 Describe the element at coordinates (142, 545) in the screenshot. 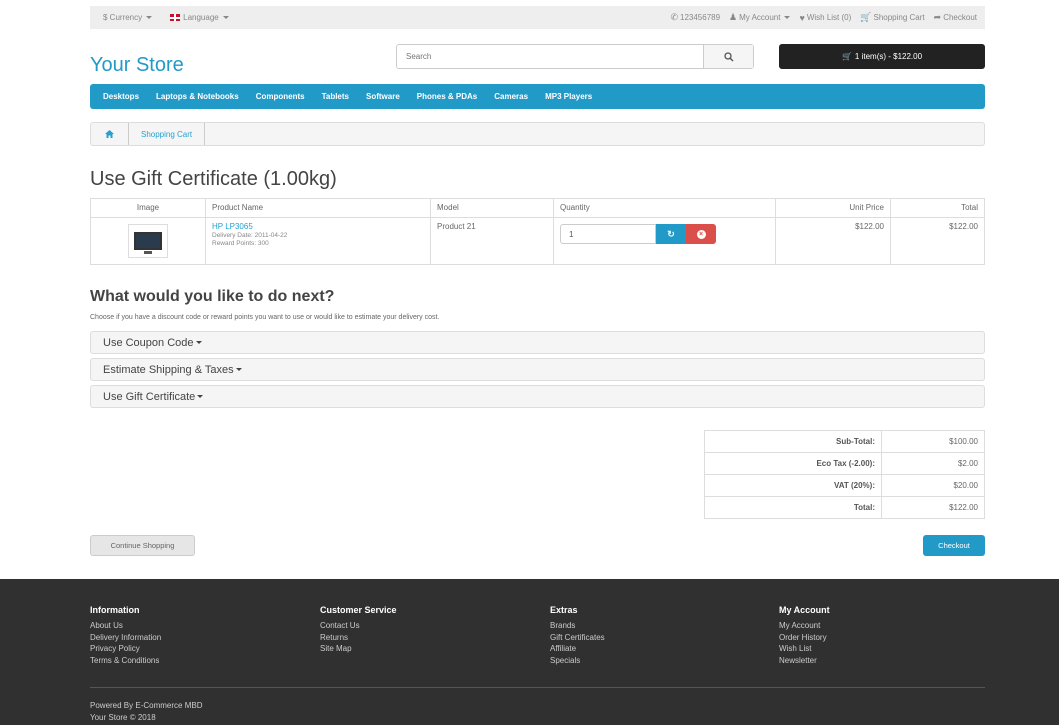

I see `continue-shopping-button: Continue Shopping` at that location.